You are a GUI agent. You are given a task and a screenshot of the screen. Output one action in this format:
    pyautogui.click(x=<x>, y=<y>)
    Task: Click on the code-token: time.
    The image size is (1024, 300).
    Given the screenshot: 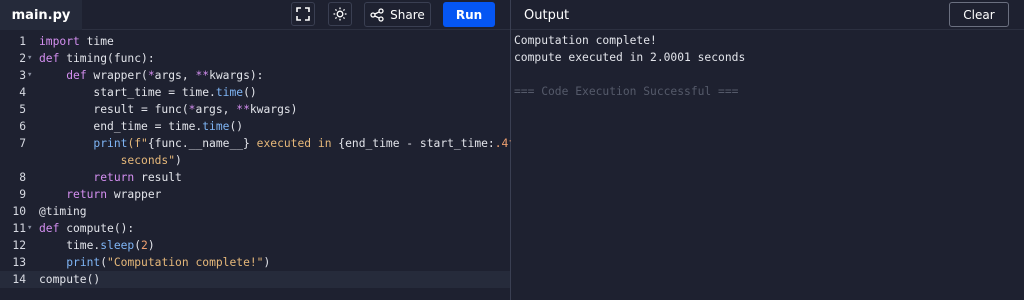 What is the action you would take?
    pyautogui.click(x=70, y=245)
    